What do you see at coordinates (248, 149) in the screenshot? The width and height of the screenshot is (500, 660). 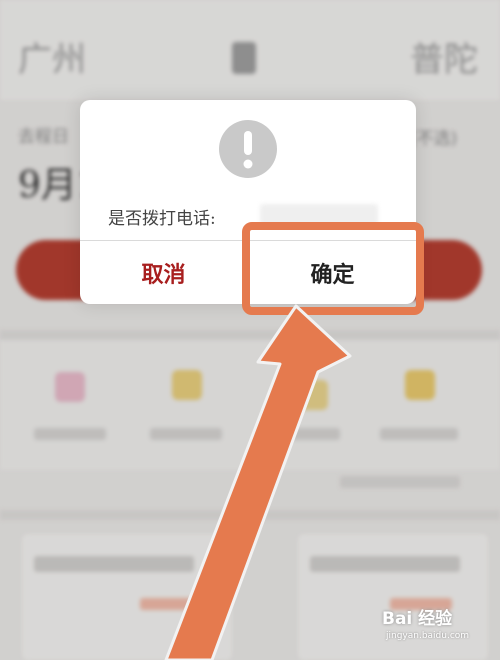 I see `exclamation-icon` at bounding box center [248, 149].